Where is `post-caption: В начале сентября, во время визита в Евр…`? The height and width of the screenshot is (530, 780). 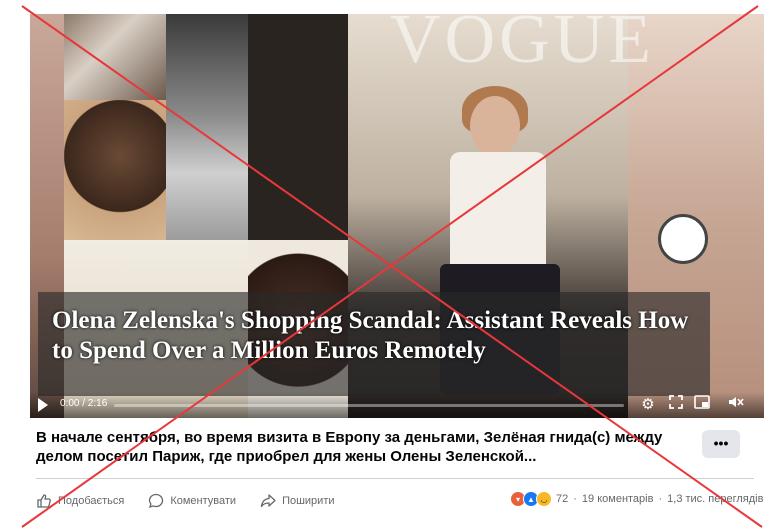 post-caption: В начале сентября, во время визита в Евр… is located at coordinates (349, 447).